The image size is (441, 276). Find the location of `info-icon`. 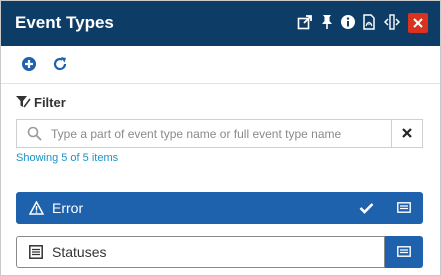

info-icon is located at coordinates (348, 22).